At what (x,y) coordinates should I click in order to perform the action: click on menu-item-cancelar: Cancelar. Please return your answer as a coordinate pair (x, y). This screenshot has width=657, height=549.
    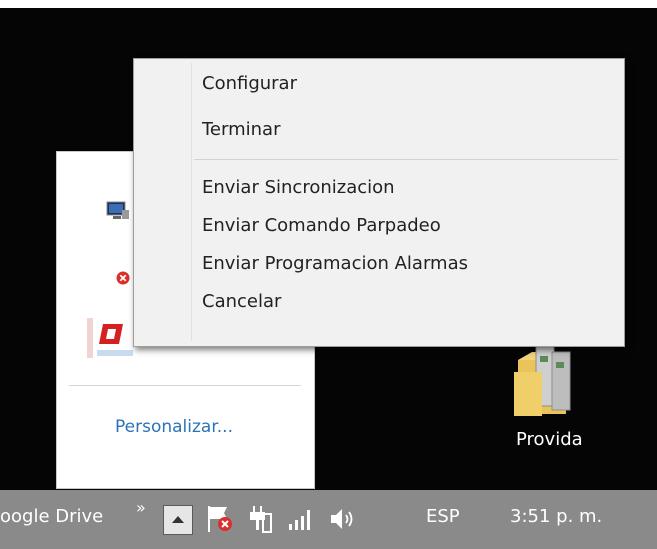
    Looking at the image, I should click on (241, 302).